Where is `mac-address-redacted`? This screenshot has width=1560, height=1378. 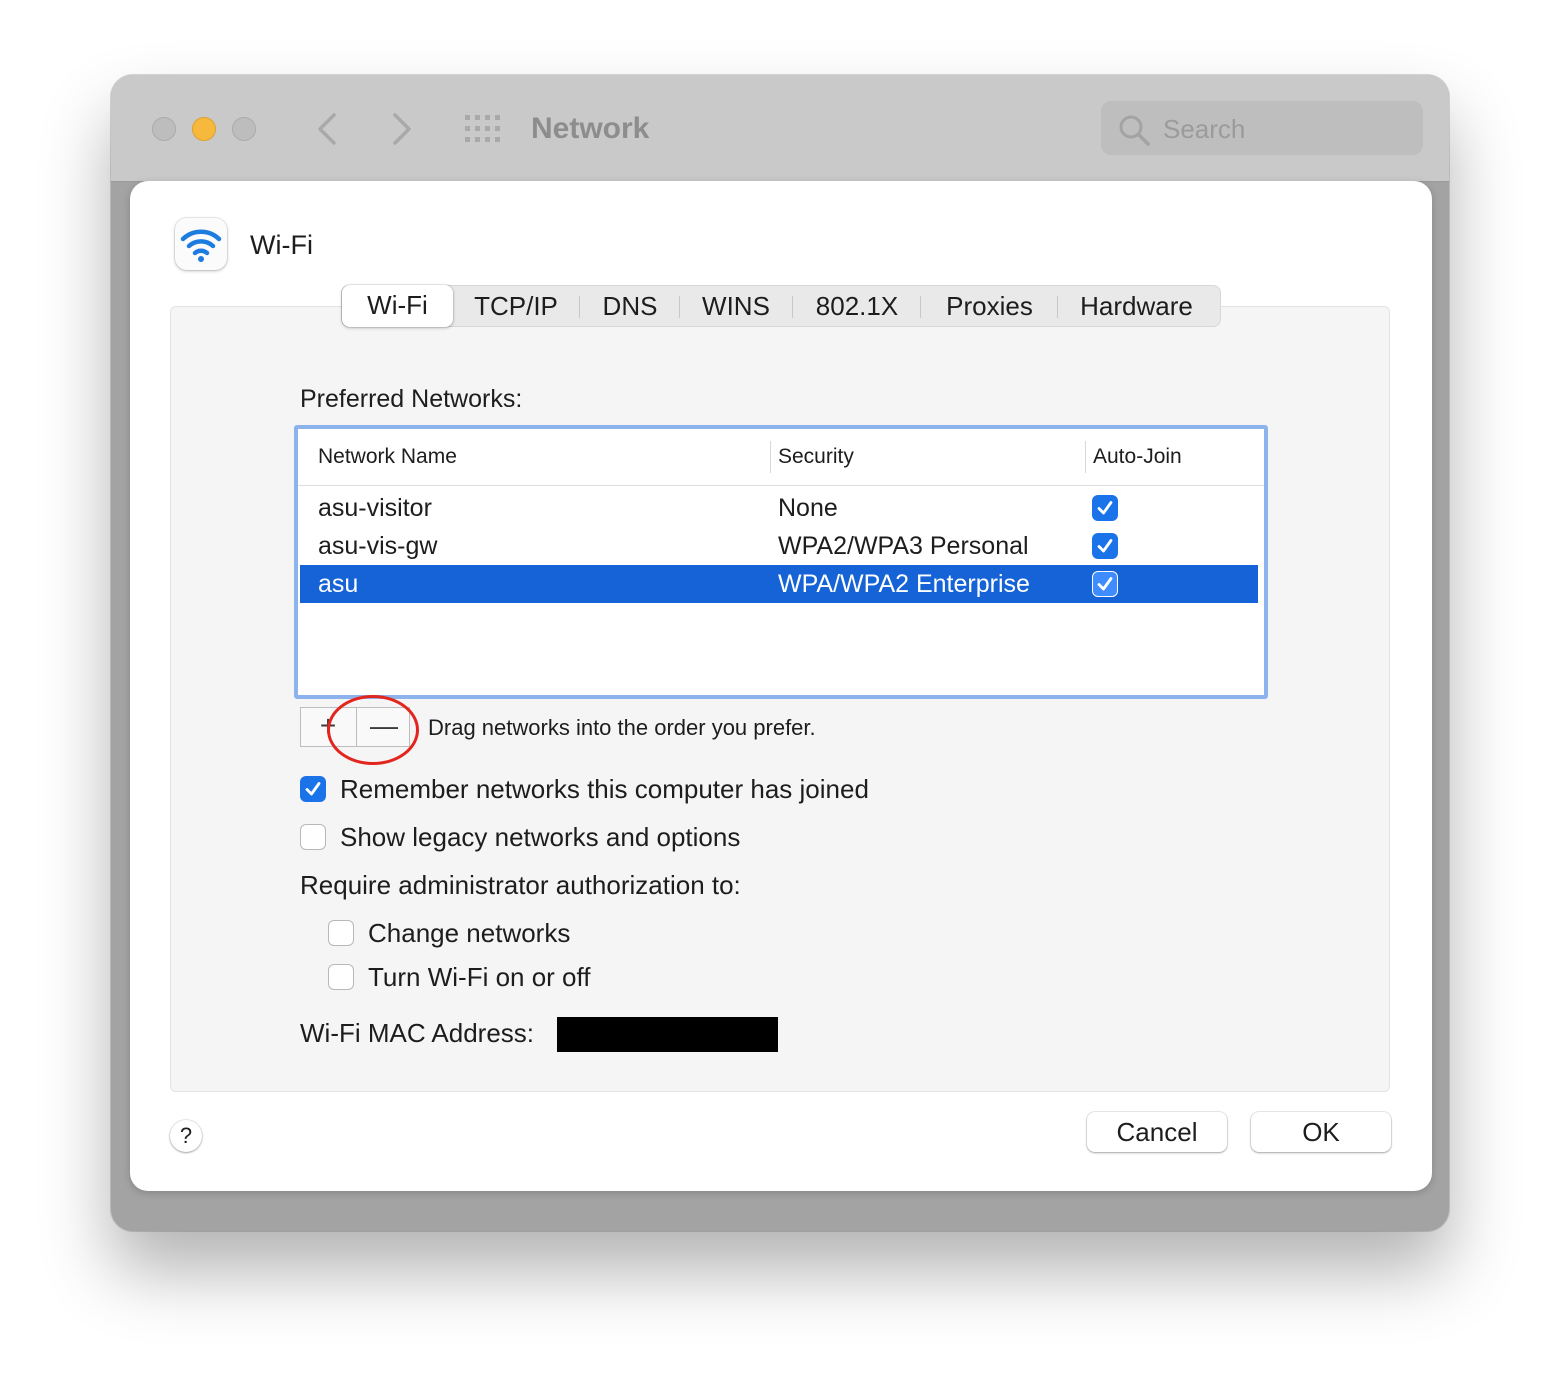 mac-address-redacted is located at coordinates (667, 1034).